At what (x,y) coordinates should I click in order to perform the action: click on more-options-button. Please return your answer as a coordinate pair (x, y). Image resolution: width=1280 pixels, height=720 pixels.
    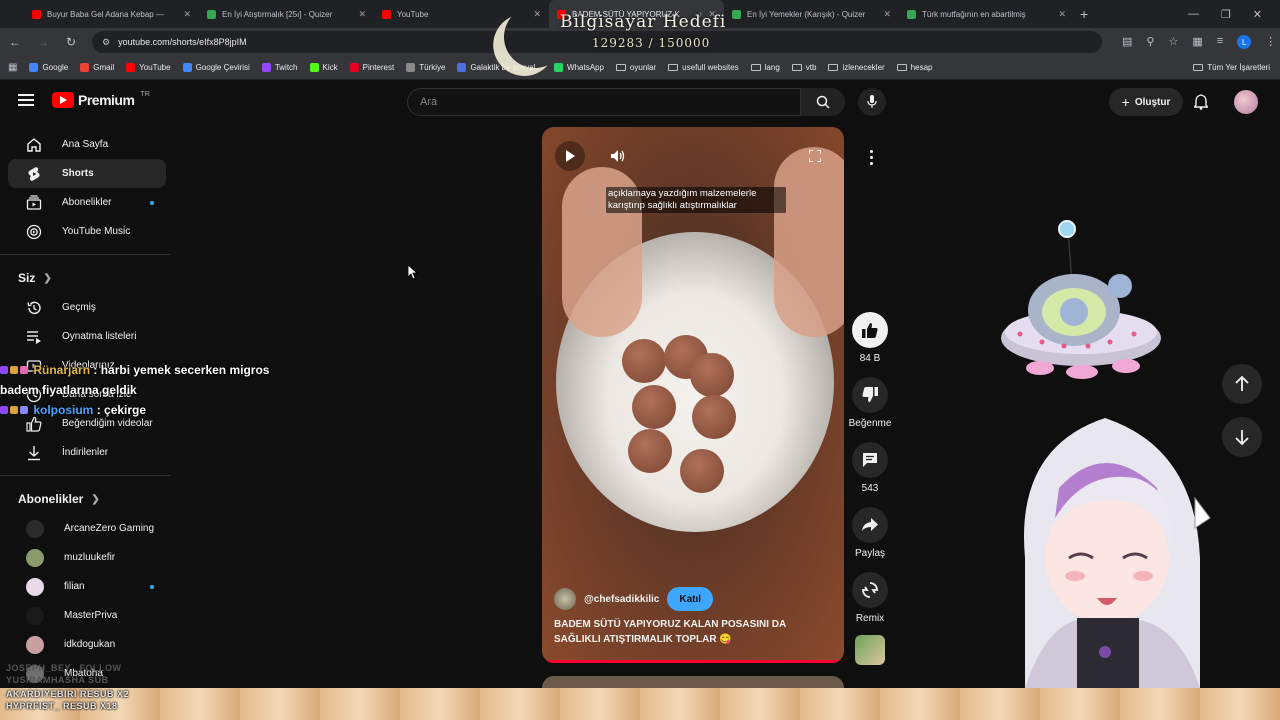
    Looking at the image, I should click on (871, 157).